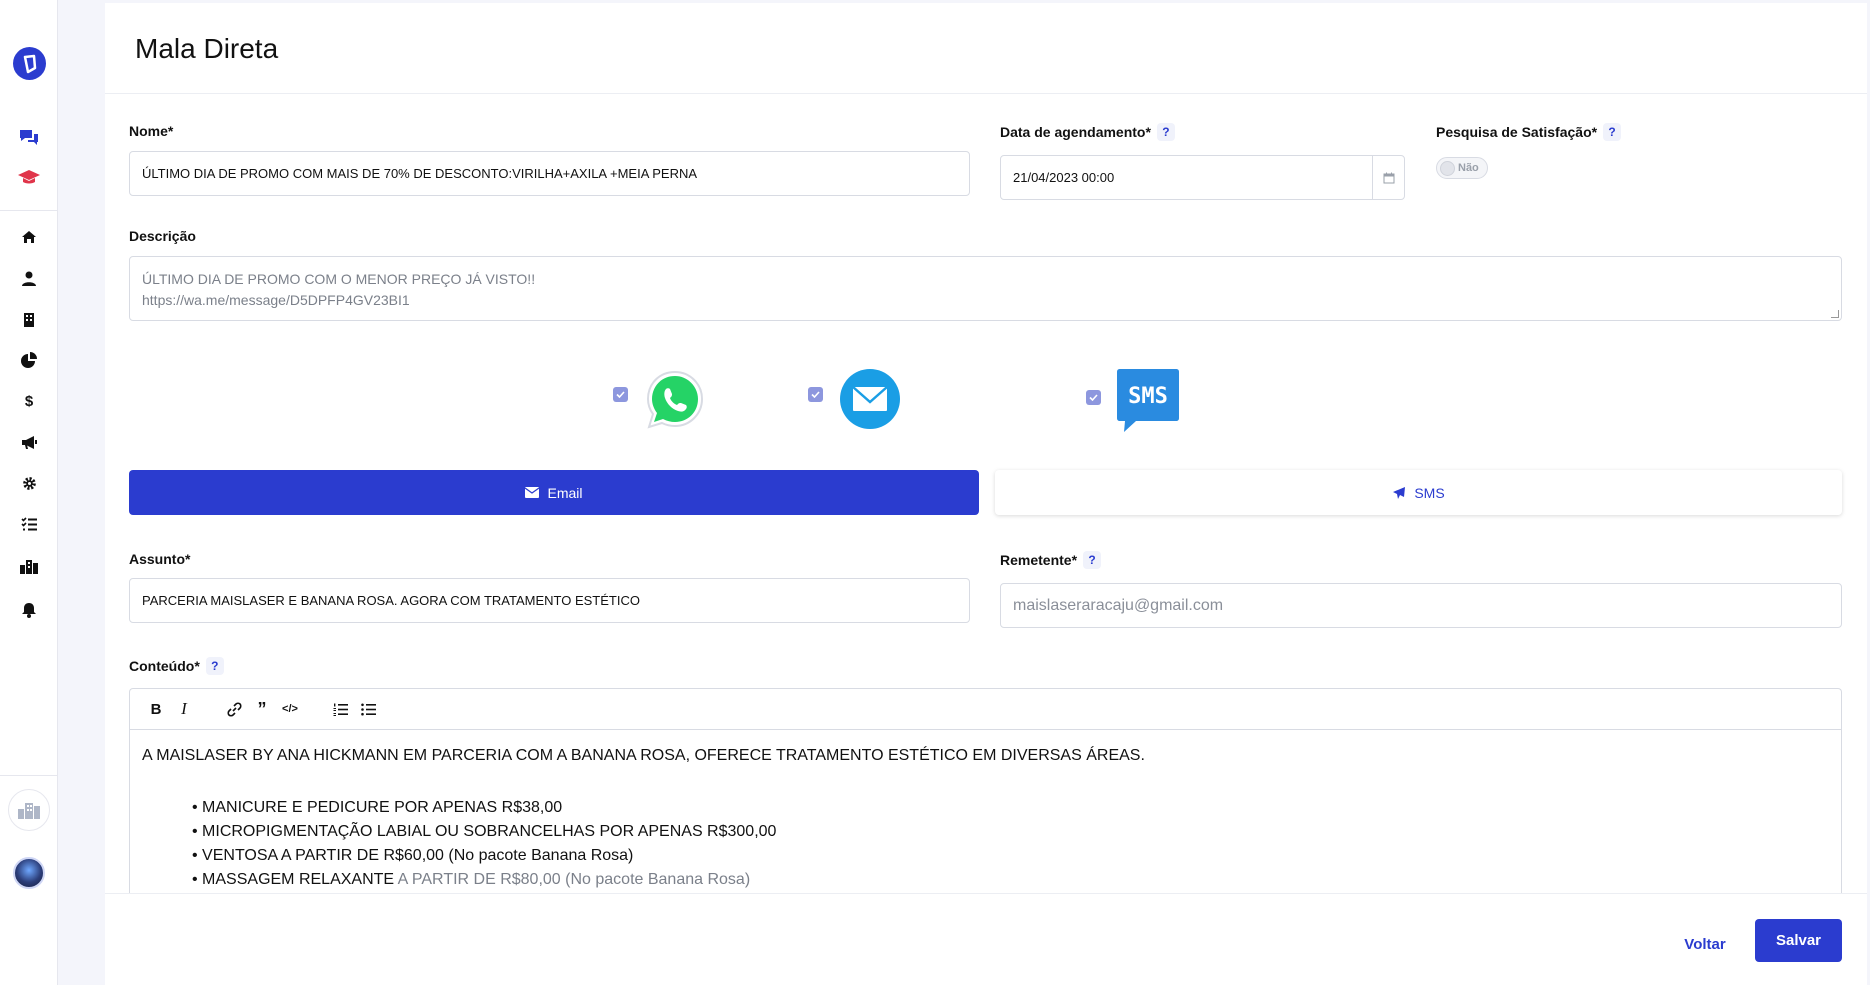 The width and height of the screenshot is (1870, 985). Describe the element at coordinates (377, 807) in the screenshot. I see `list-item: • MANICURE E PEDICURE POR APENAS R$38,00` at that location.